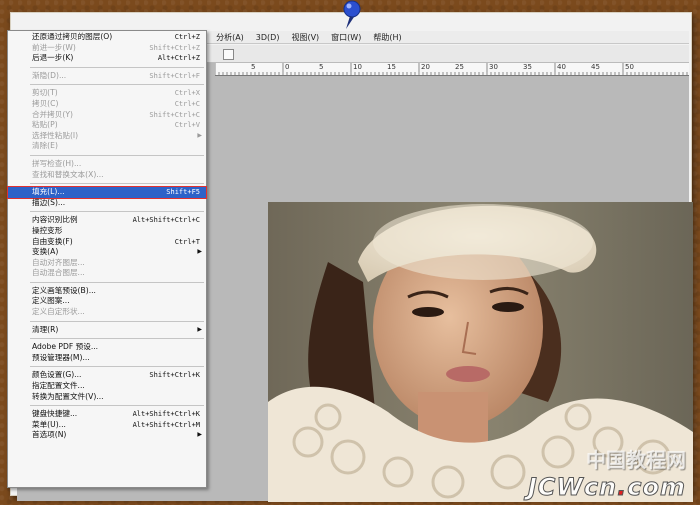 This screenshot has width=700, height=505. I want to click on edit-menu-item: 键盘快捷键... Alt+Shift+Ctrl+K, so click(107, 414).